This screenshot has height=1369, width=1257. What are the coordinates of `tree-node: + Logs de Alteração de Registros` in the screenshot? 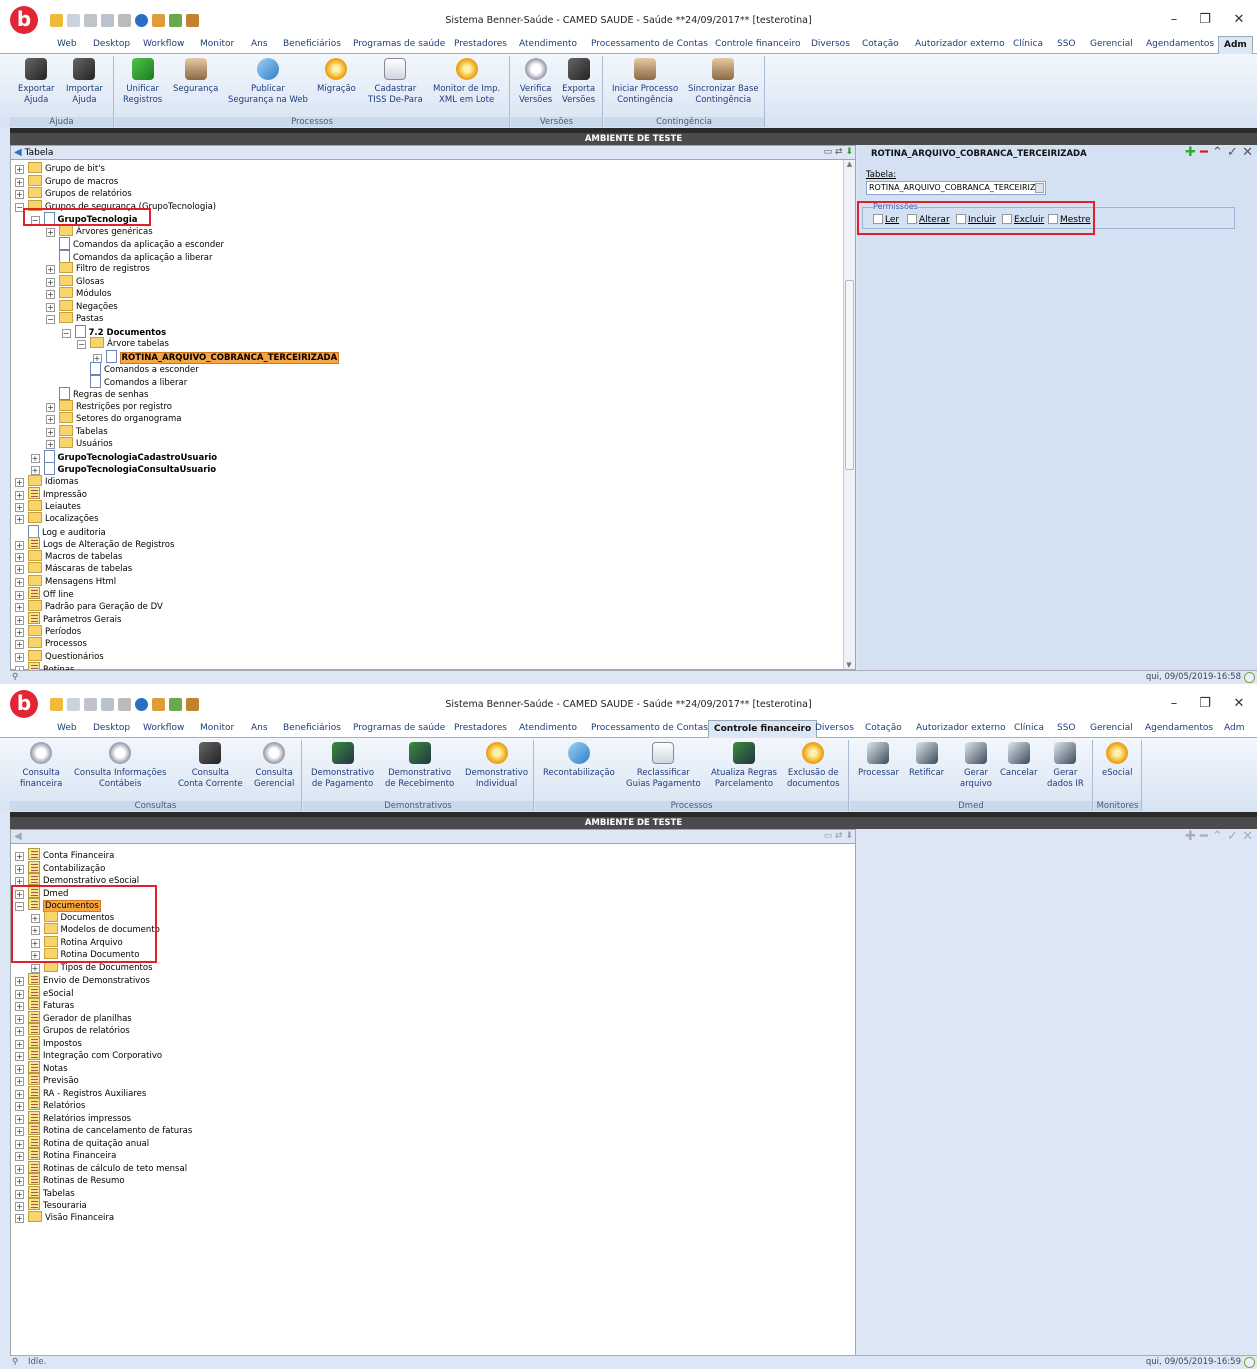 It's located at (94, 543).